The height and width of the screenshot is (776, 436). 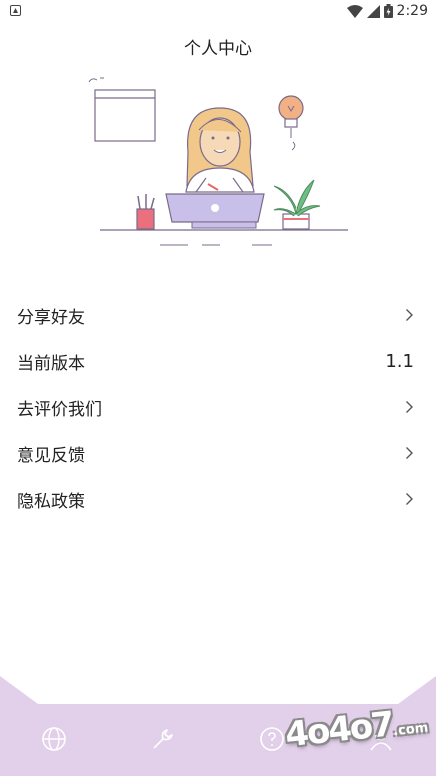 What do you see at coordinates (388, 11) in the screenshot?
I see `battery-icon` at bounding box center [388, 11].